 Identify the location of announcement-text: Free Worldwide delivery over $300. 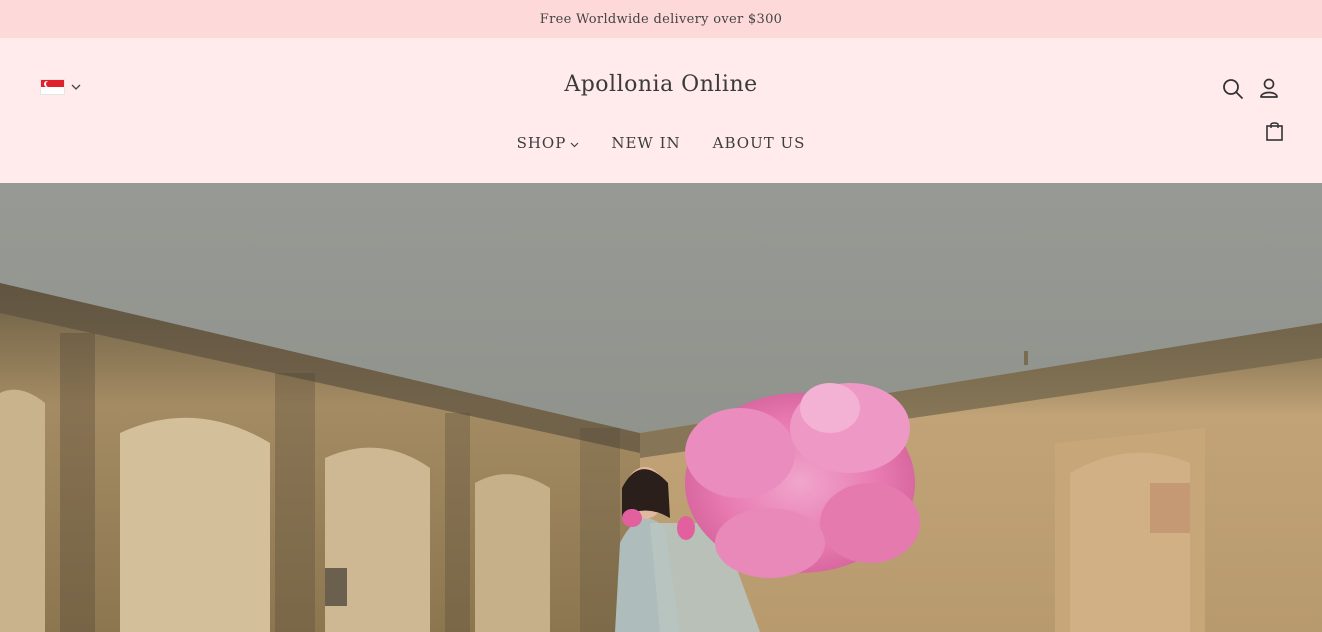
(661, 19).